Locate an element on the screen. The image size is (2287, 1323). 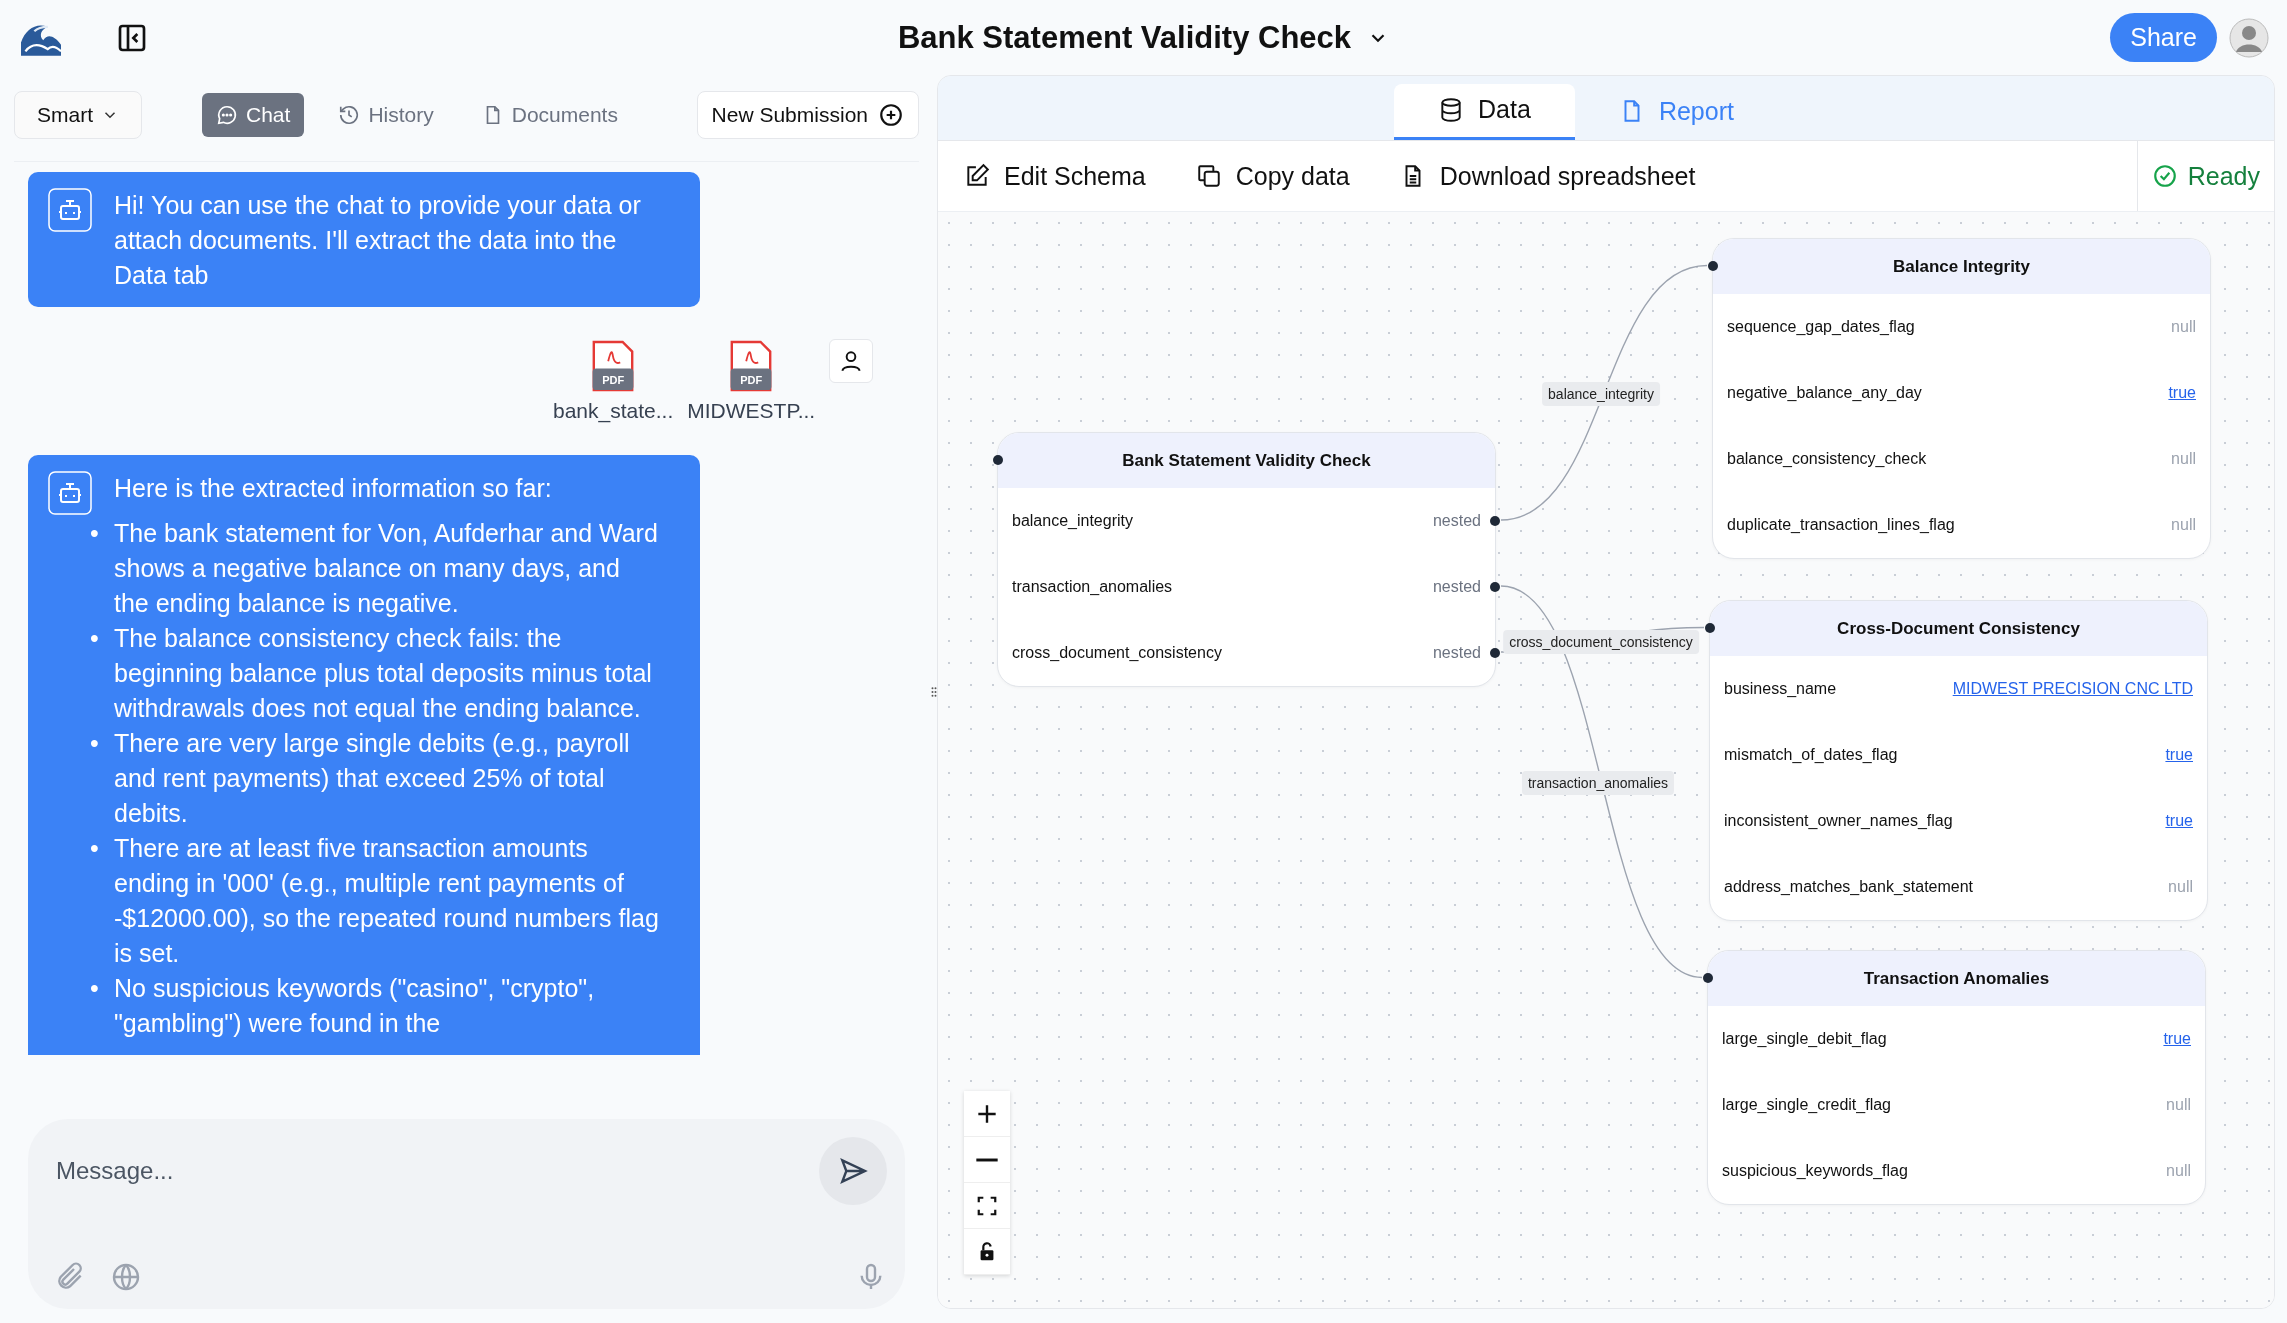
field-name: balance_integrity is located at coordinates (1072, 521).